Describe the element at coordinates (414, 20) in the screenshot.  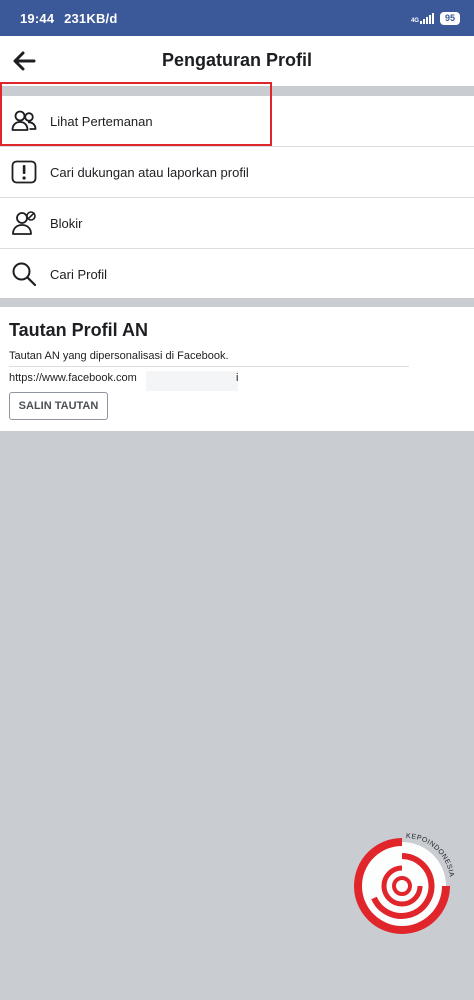
I see `network-type: 4G` at that location.